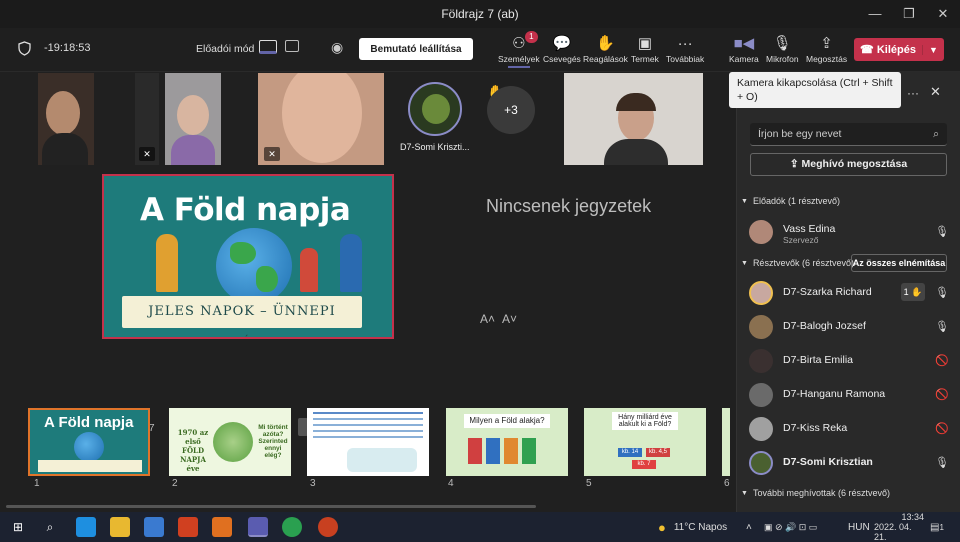 This screenshot has height=542, width=960. What do you see at coordinates (633, 119) in the screenshot?
I see `self-video` at bounding box center [633, 119].